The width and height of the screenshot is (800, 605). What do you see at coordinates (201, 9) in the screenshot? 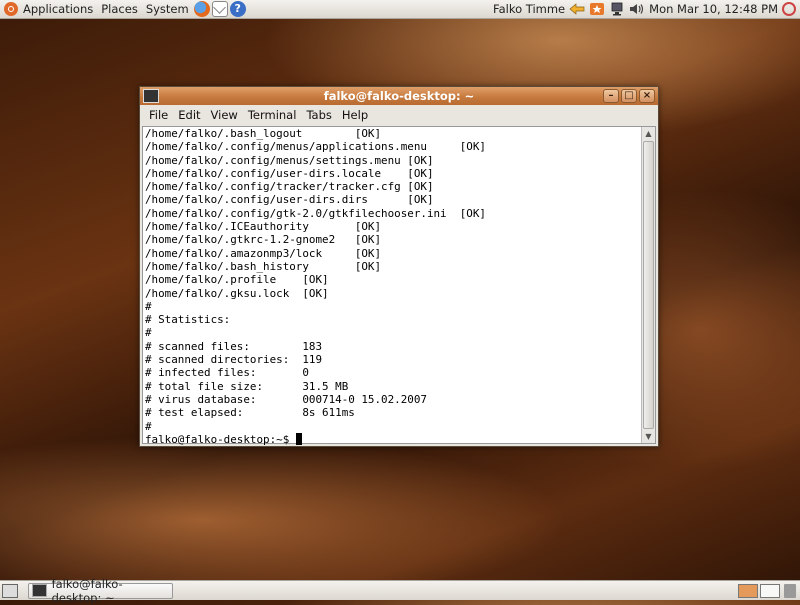
I see `firefox-launcher-icon` at bounding box center [201, 9].